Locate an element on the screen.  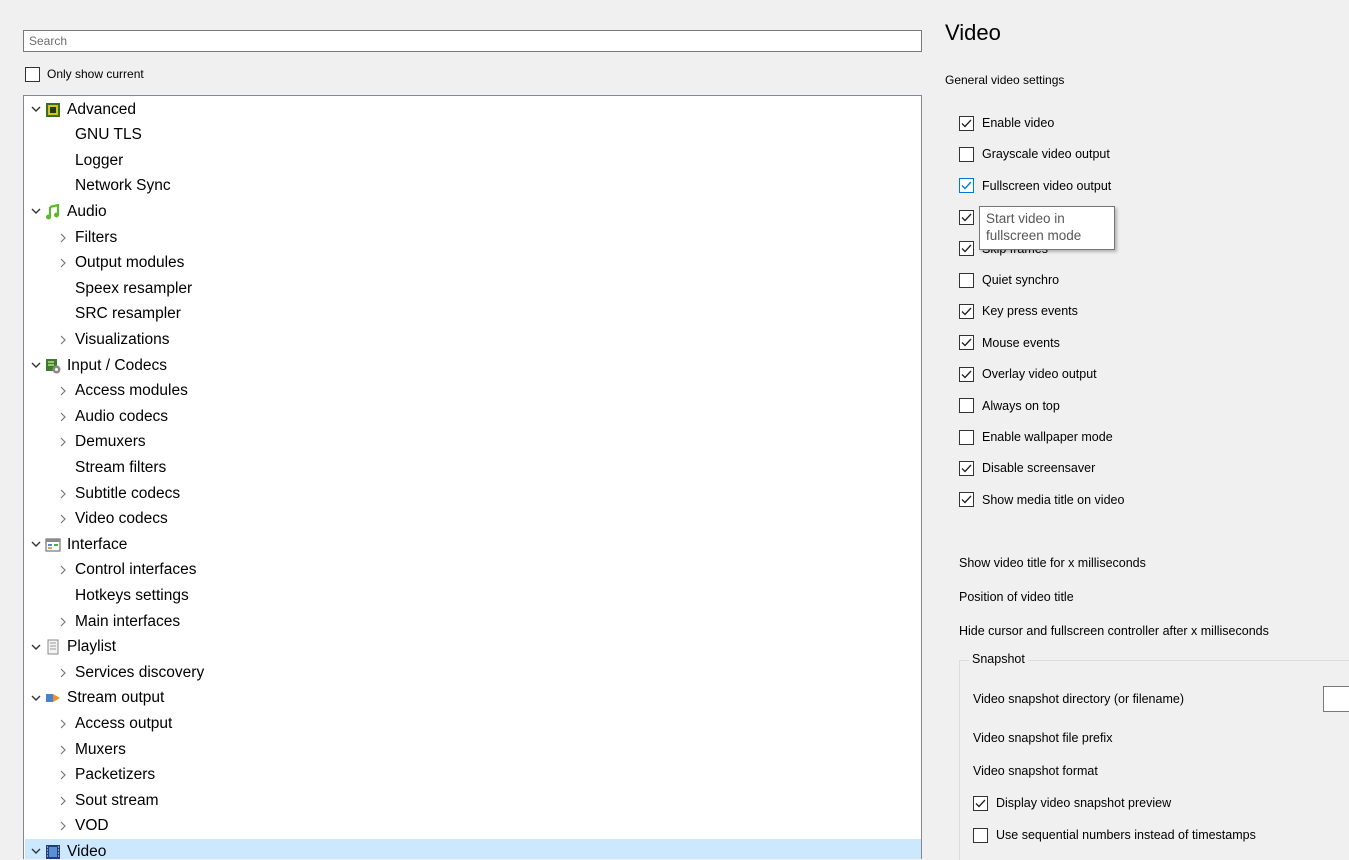
snapshot-preview-checkbox: Display video snapshot preview is located at coordinates (1072, 803).